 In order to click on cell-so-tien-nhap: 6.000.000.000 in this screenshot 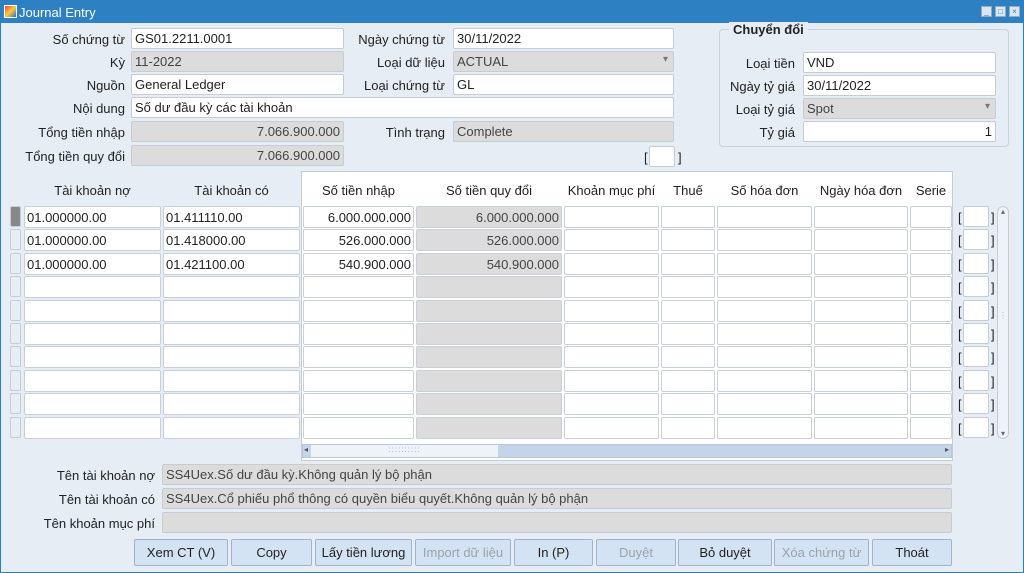, I will do `click(358, 217)`.